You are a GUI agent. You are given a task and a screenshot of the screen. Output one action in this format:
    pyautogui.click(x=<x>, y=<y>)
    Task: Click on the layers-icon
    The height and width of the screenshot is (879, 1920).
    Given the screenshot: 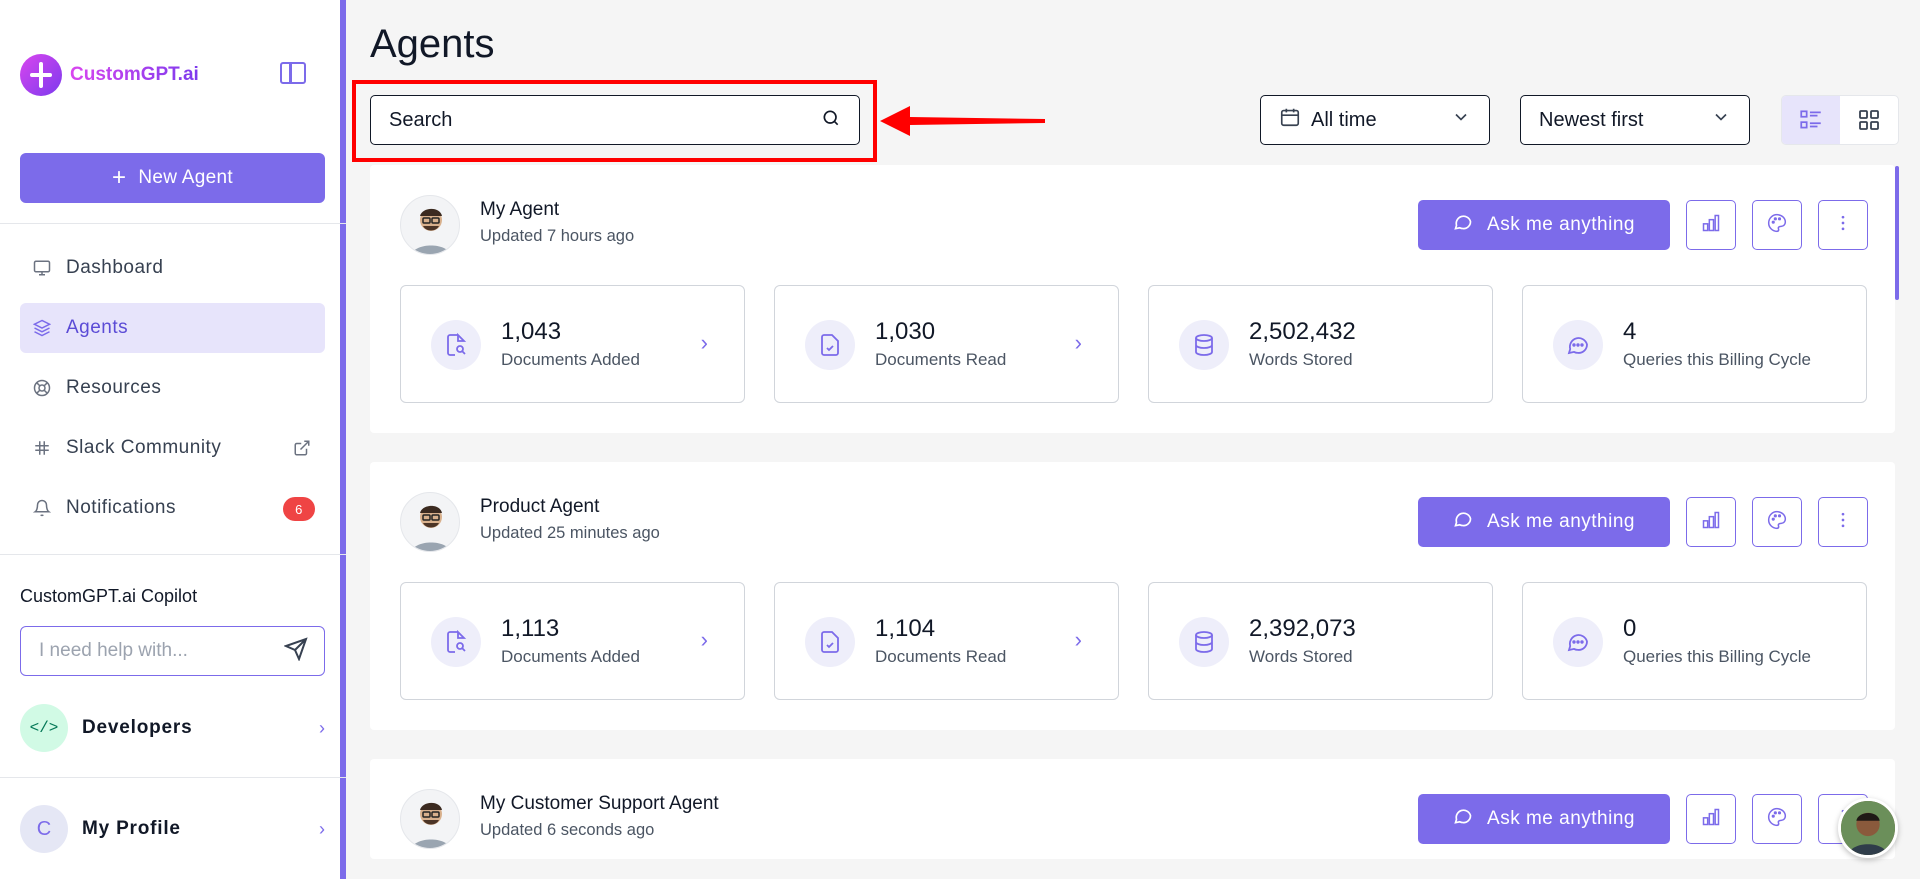 What is the action you would take?
    pyautogui.click(x=42, y=328)
    